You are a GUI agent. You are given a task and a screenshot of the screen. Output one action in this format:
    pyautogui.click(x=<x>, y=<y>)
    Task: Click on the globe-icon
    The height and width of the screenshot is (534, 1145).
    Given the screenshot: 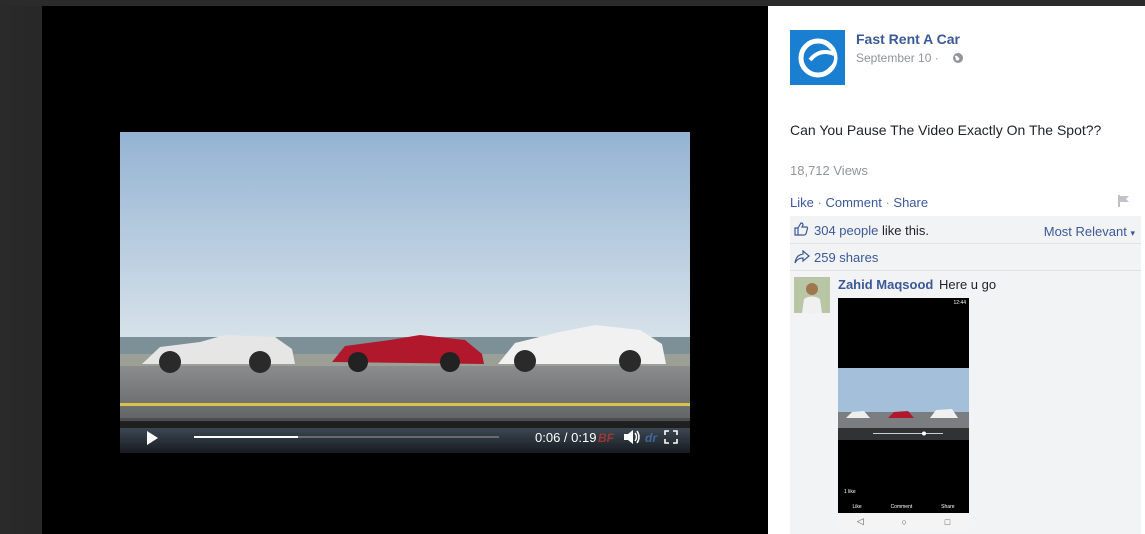 What is the action you would take?
    pyautogui.click(x=958, y=58)
    